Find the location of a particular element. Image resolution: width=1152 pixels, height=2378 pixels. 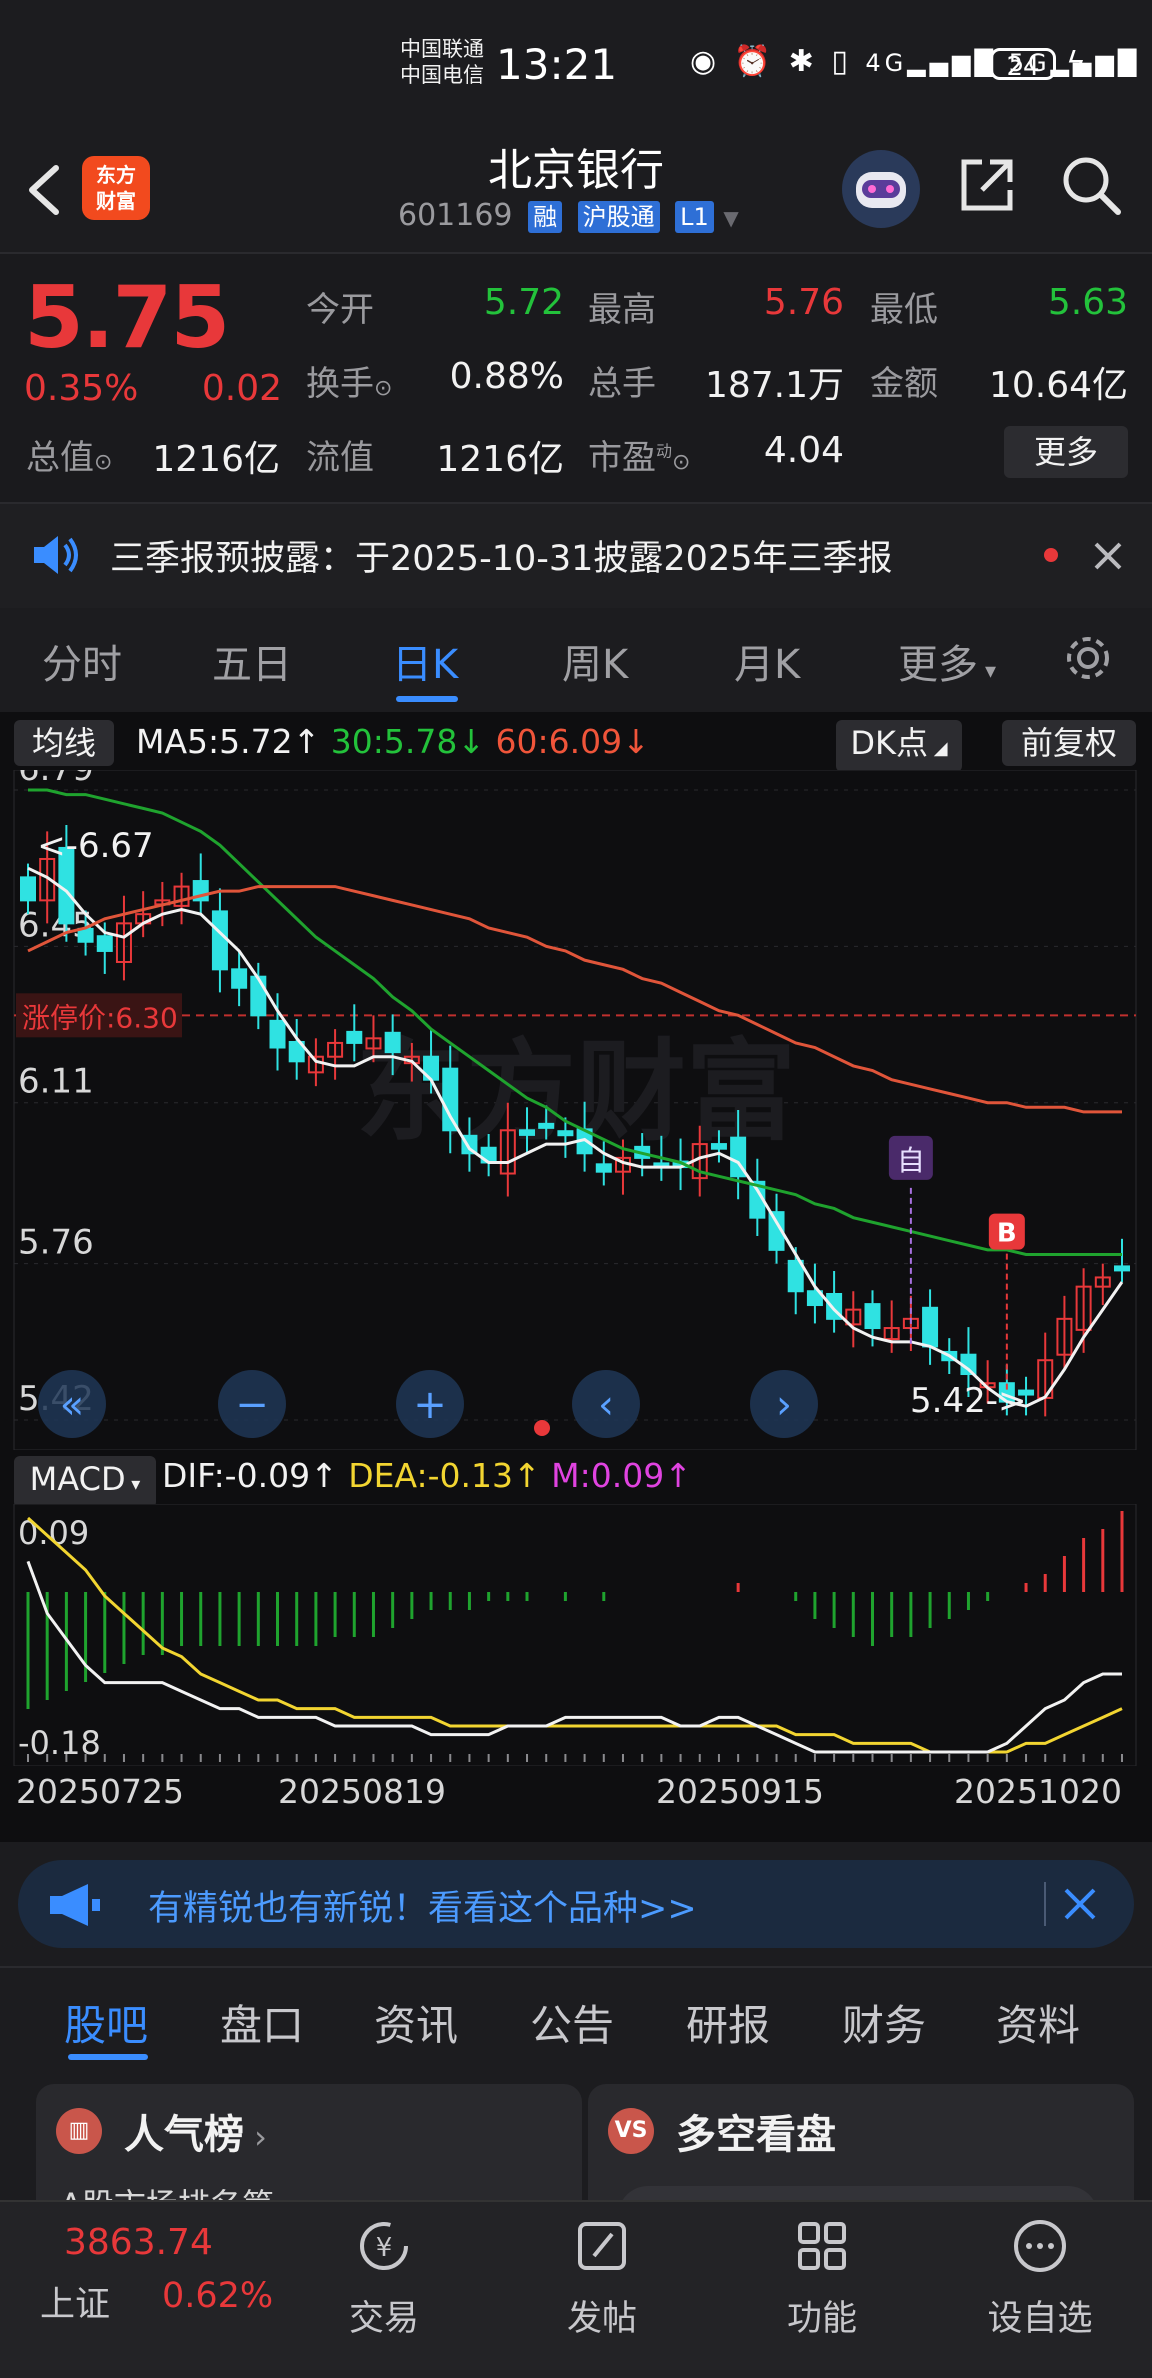

m-value: M:0.09↑ is located at coordinates (621, 1475).